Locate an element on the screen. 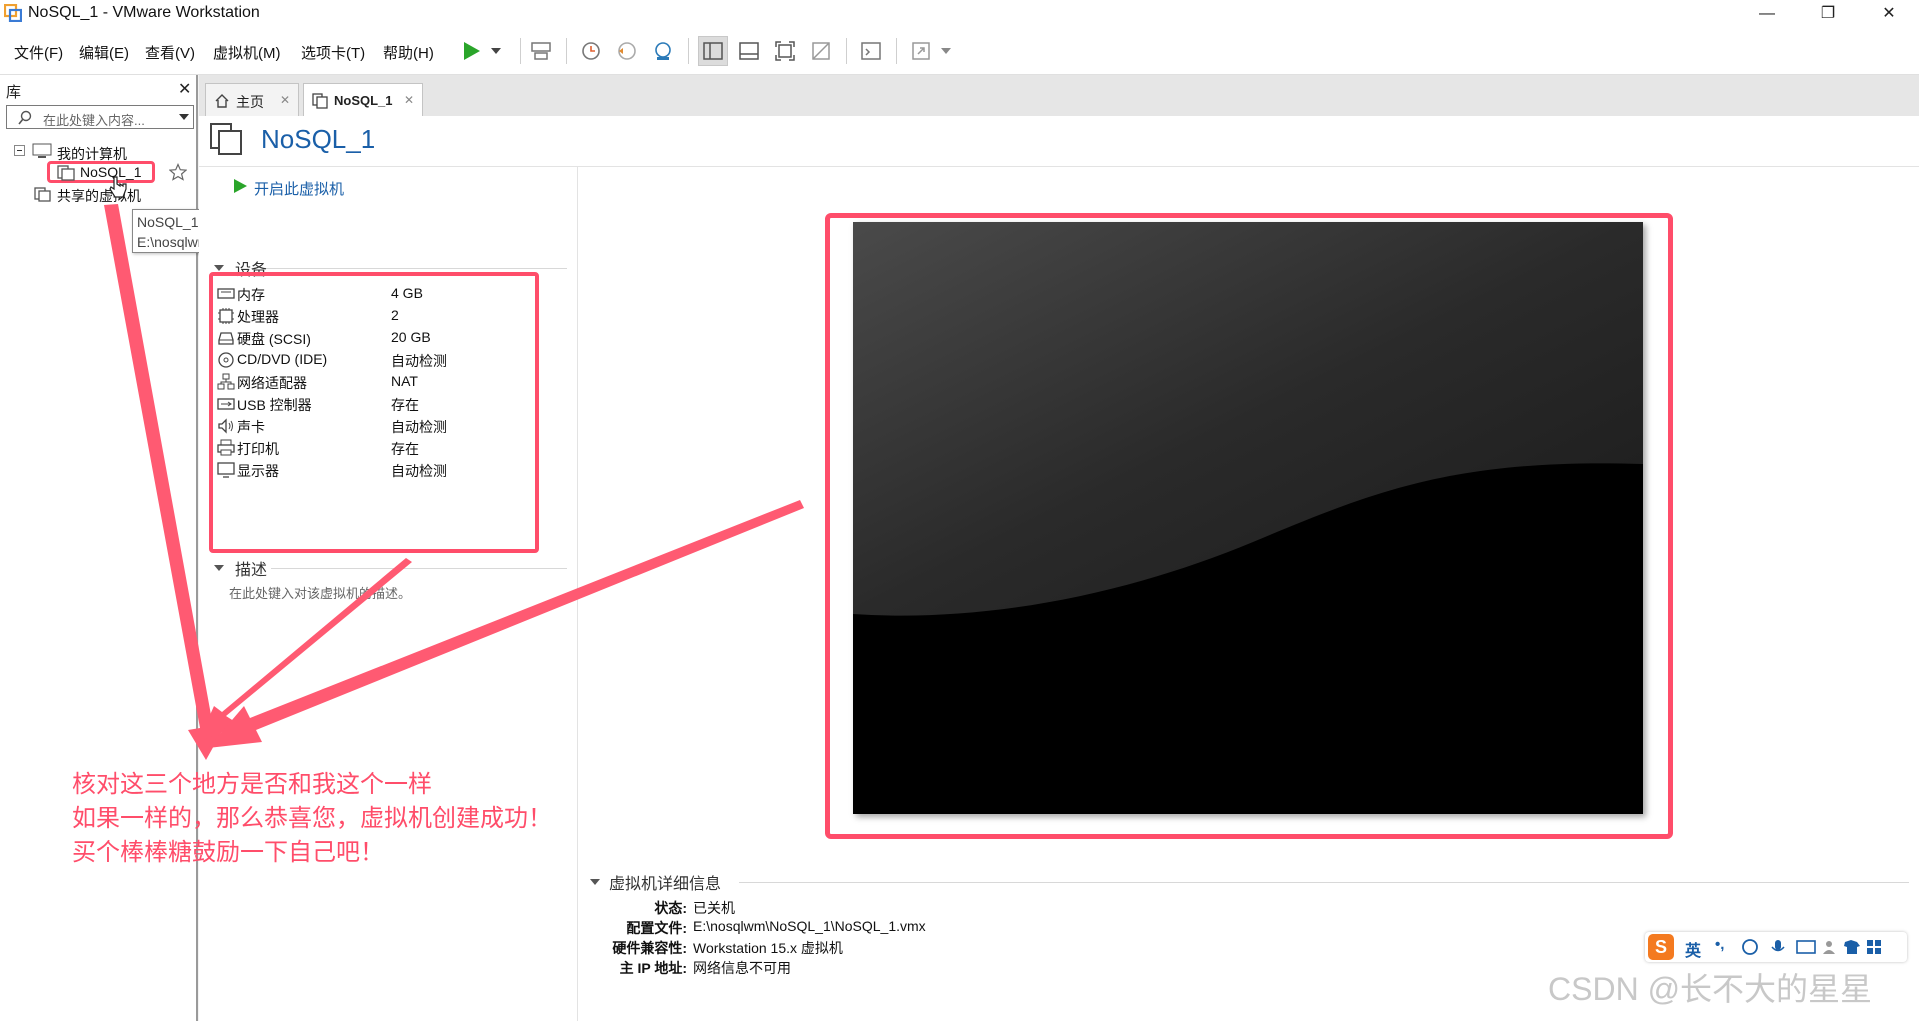  annotation-line-2: 如果一样的，那么恭喜您，虚拟机创建成功！ is located at coordinates (312, 818).